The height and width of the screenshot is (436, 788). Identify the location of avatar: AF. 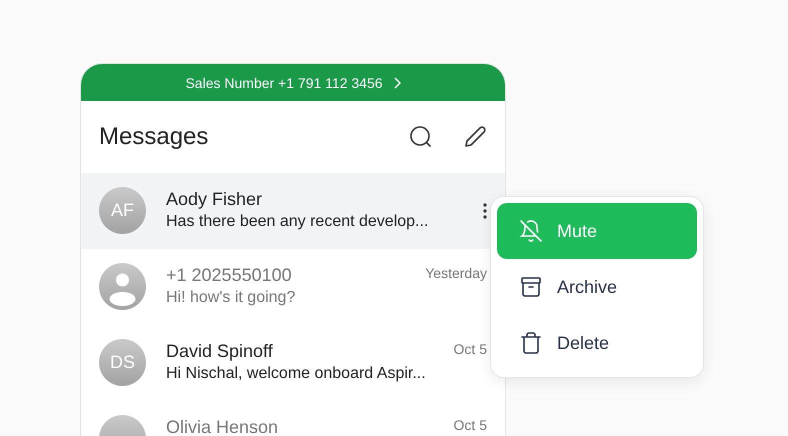
(122, 210).